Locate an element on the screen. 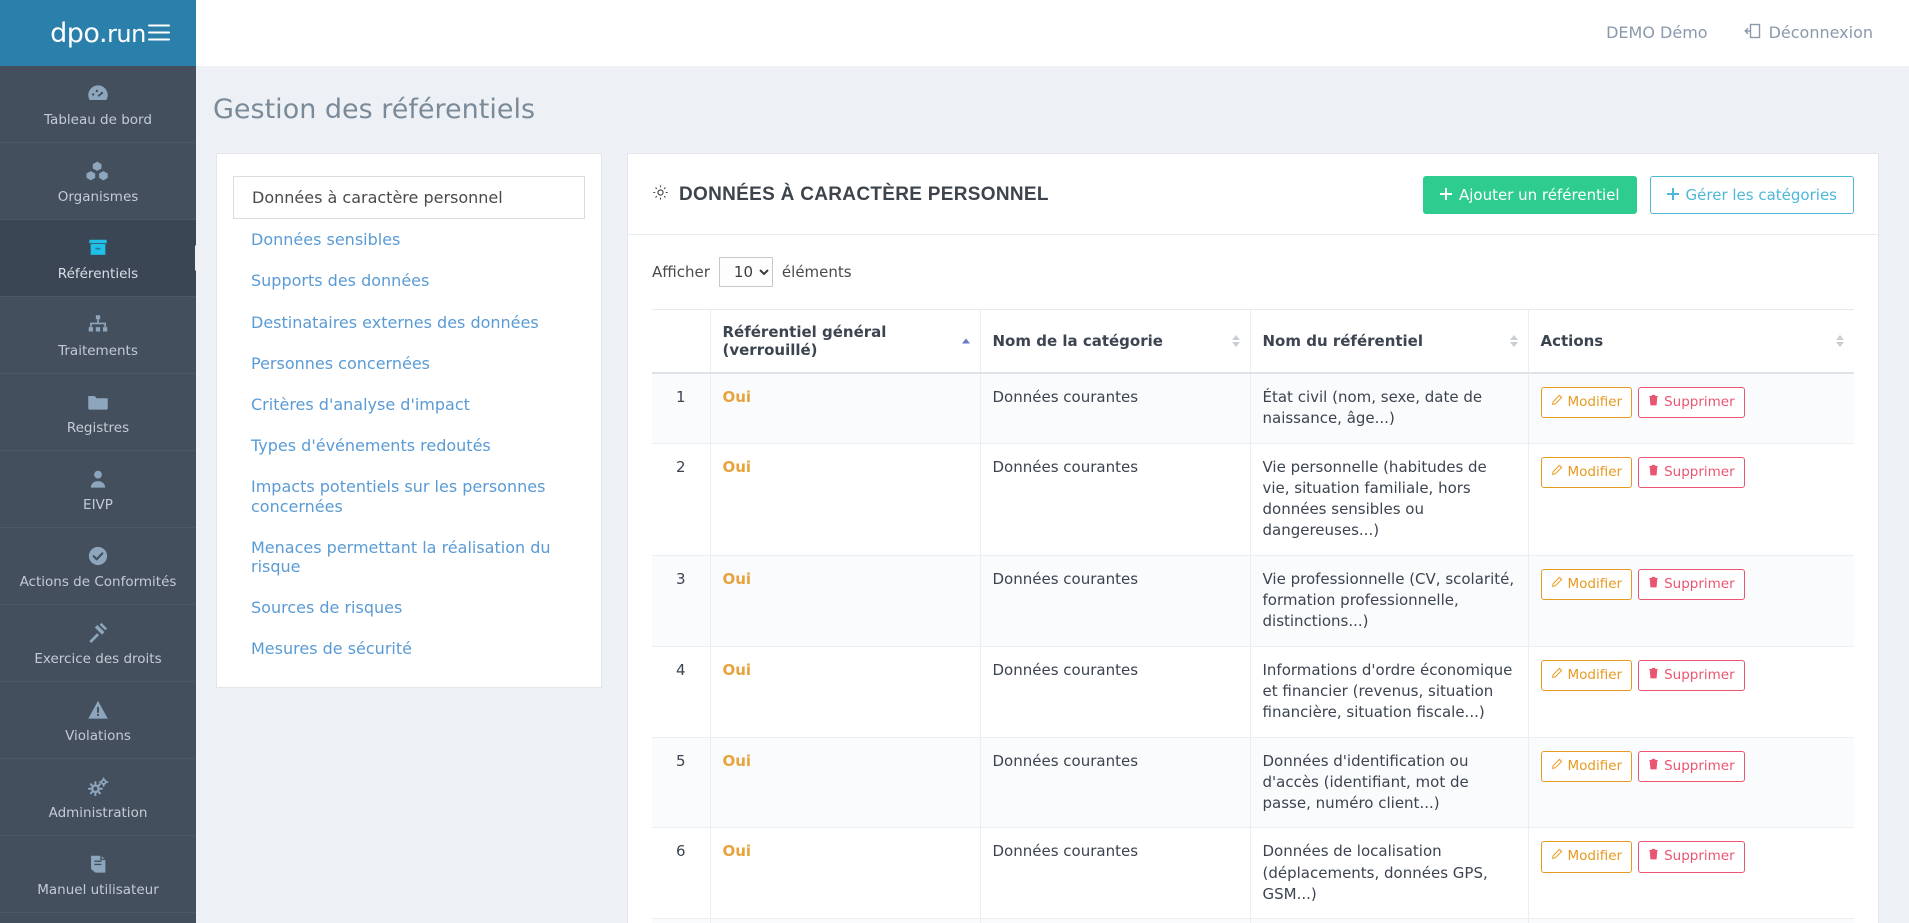 The height and width of the screenshot is (923, 1909). sidebar-item-exercice-des-droits: Exercice des droits is located at coordinates (98, 643).